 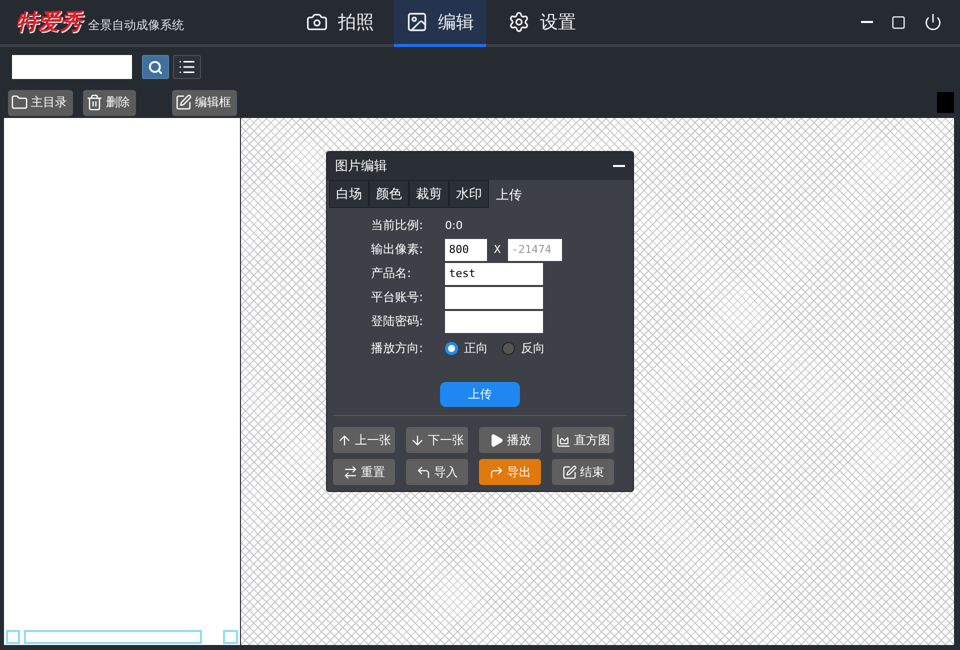 What do you see at coordinates (496, 440) in the screenshot?
I see `play-icon` at bounding box center [496, 440].